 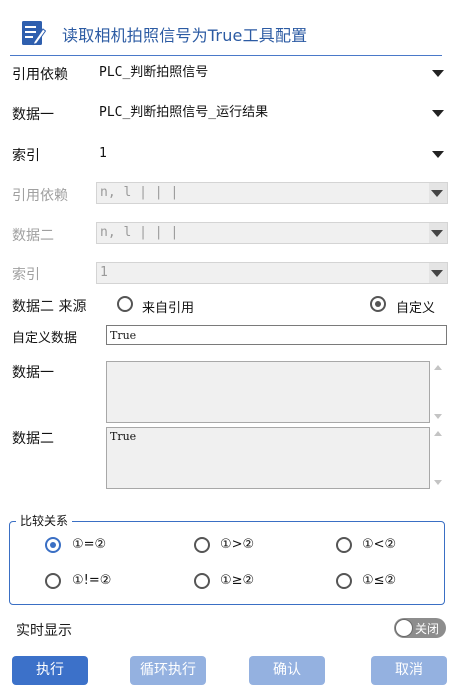 I want to click on data-one-textarea, so click(x=268, y=392).